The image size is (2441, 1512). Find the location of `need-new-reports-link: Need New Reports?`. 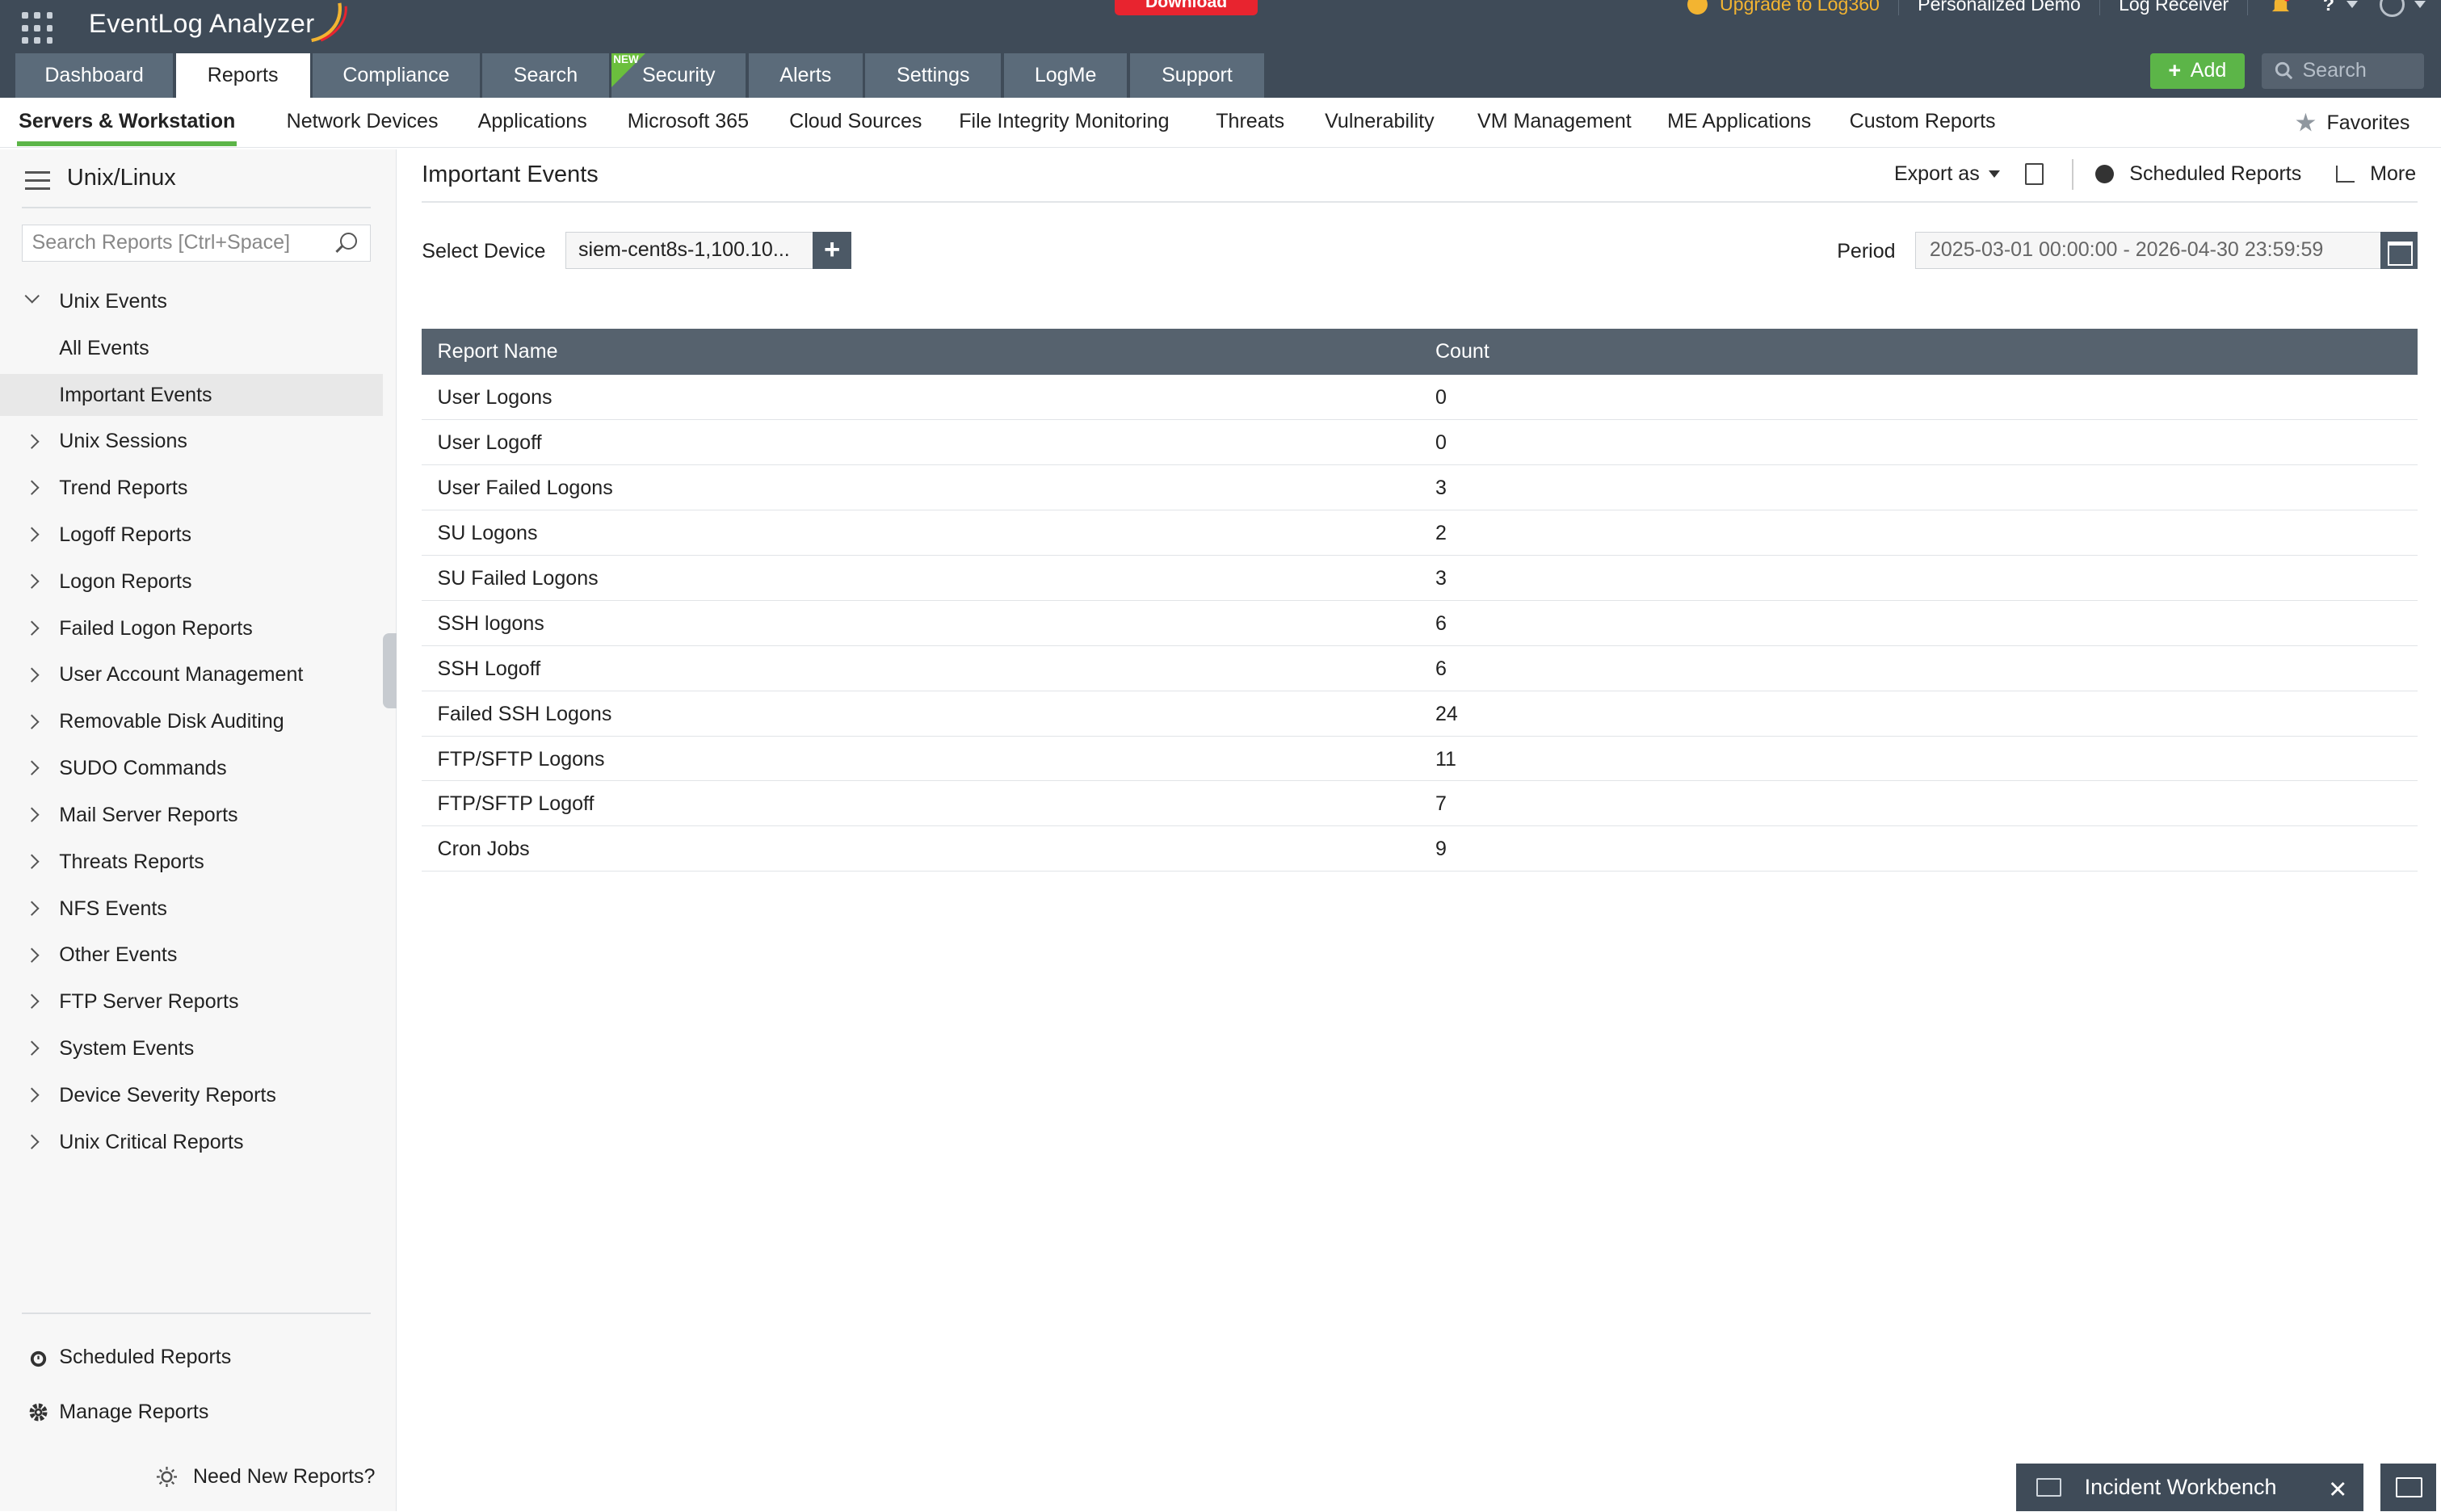

need-new-reports-link: Need New Reports? is located at coordinates (266, 1477).